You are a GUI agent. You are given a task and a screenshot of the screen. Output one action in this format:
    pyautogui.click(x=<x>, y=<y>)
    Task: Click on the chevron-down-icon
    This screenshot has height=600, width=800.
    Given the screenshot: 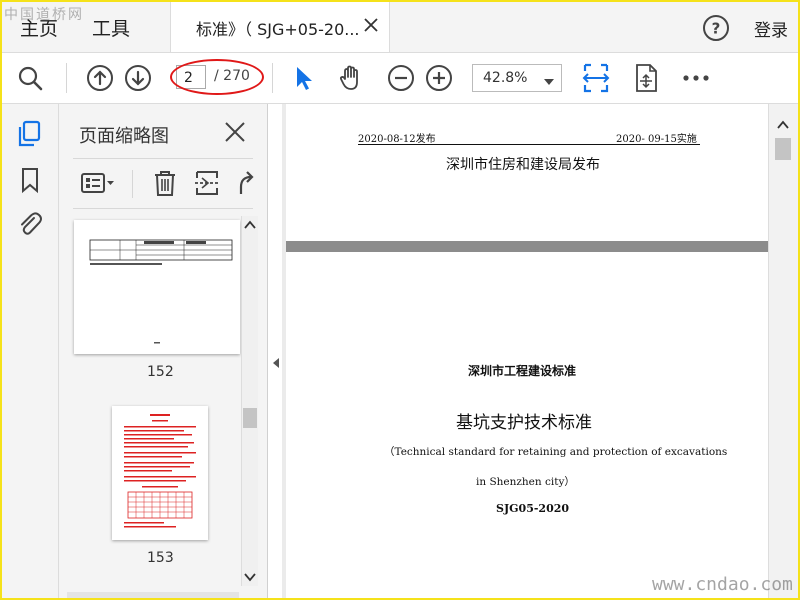 What is the action you would take?
    pyautogui.click(x=549, y=80)
    